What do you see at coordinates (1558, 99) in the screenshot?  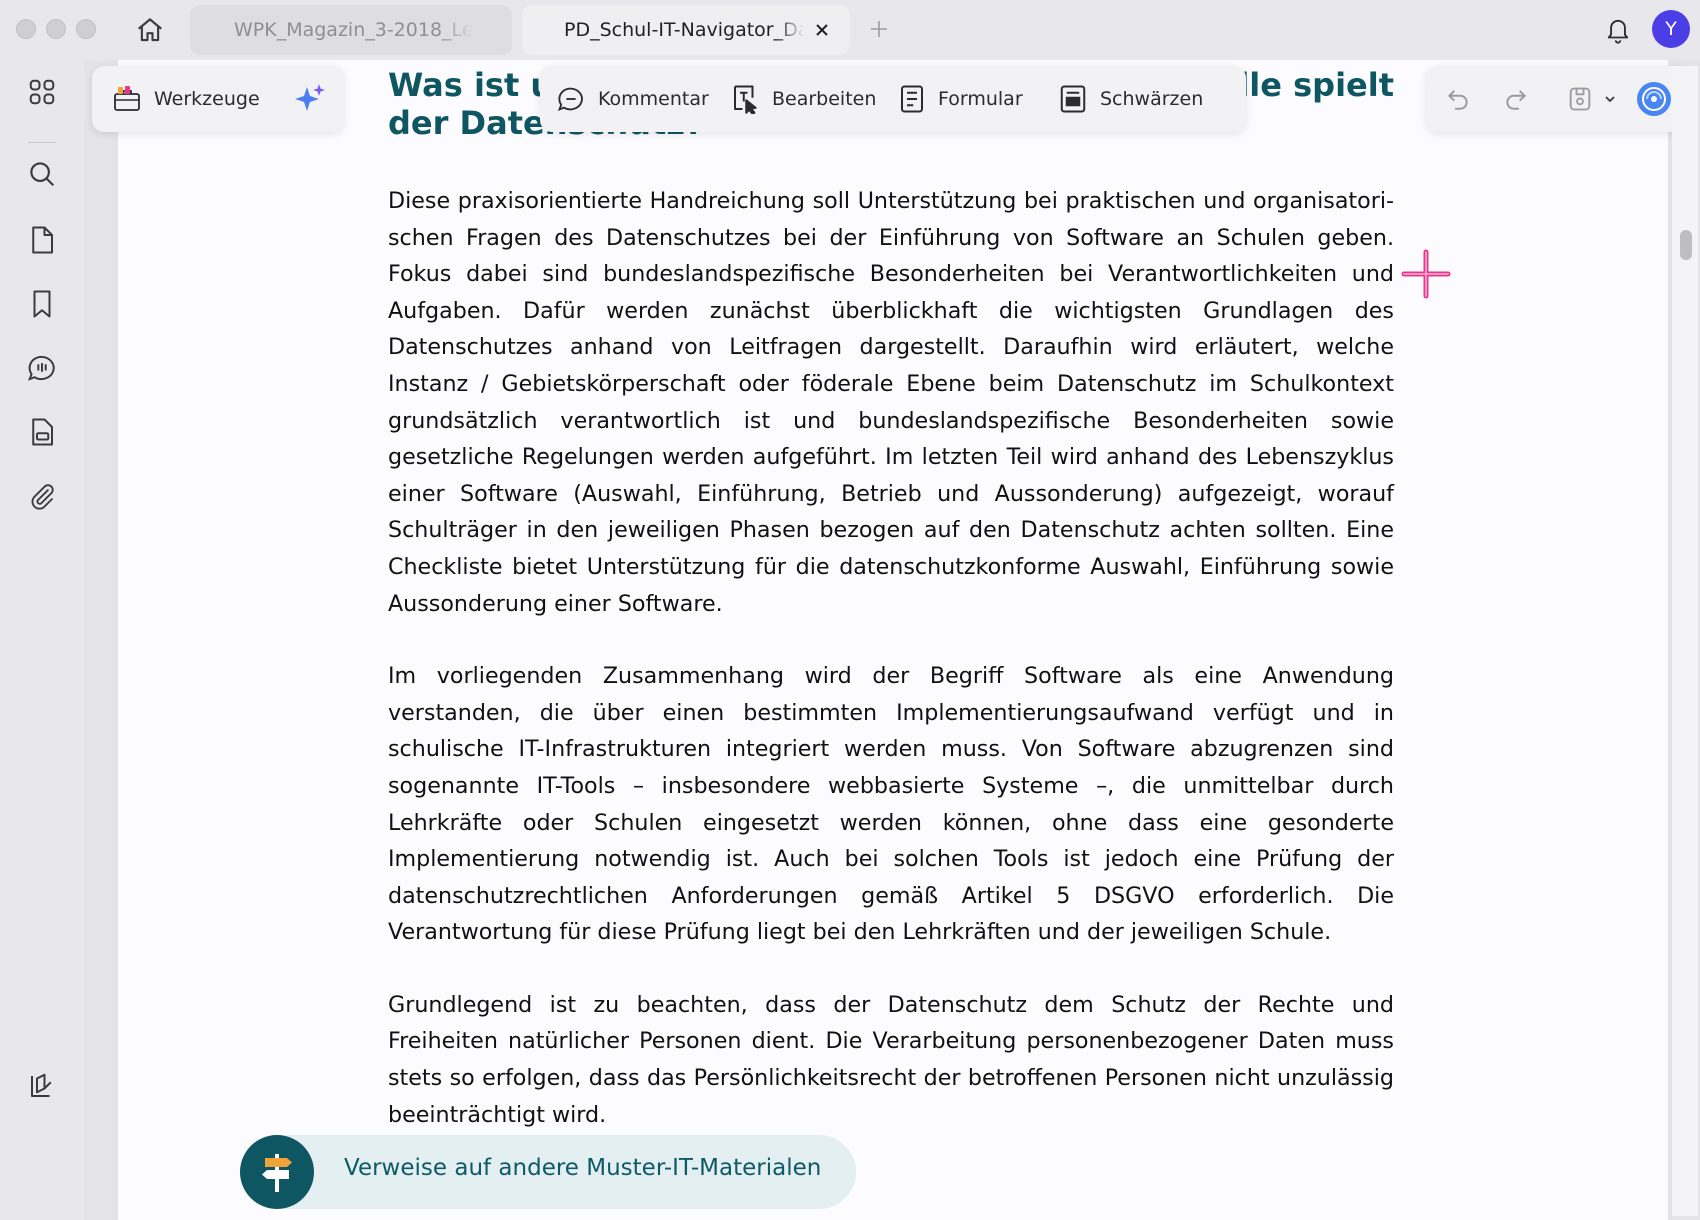 I see `actions-toolbar` at bounding box center [1558, 99].